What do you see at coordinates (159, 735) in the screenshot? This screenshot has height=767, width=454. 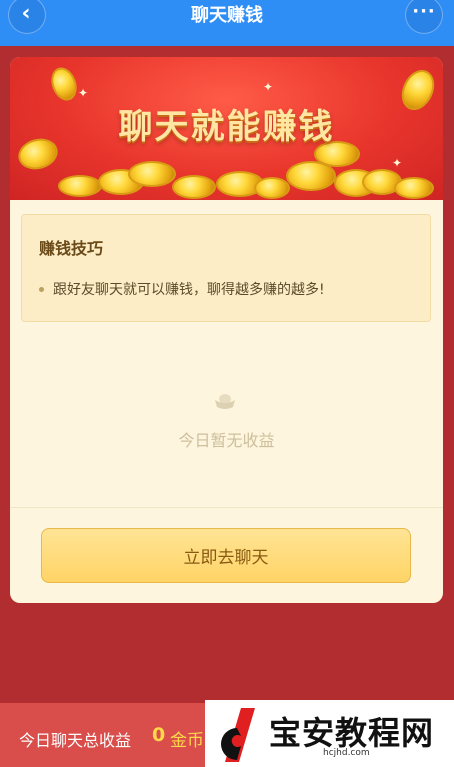 I see `earnings-value: 0` at bounding box center [159, 735].